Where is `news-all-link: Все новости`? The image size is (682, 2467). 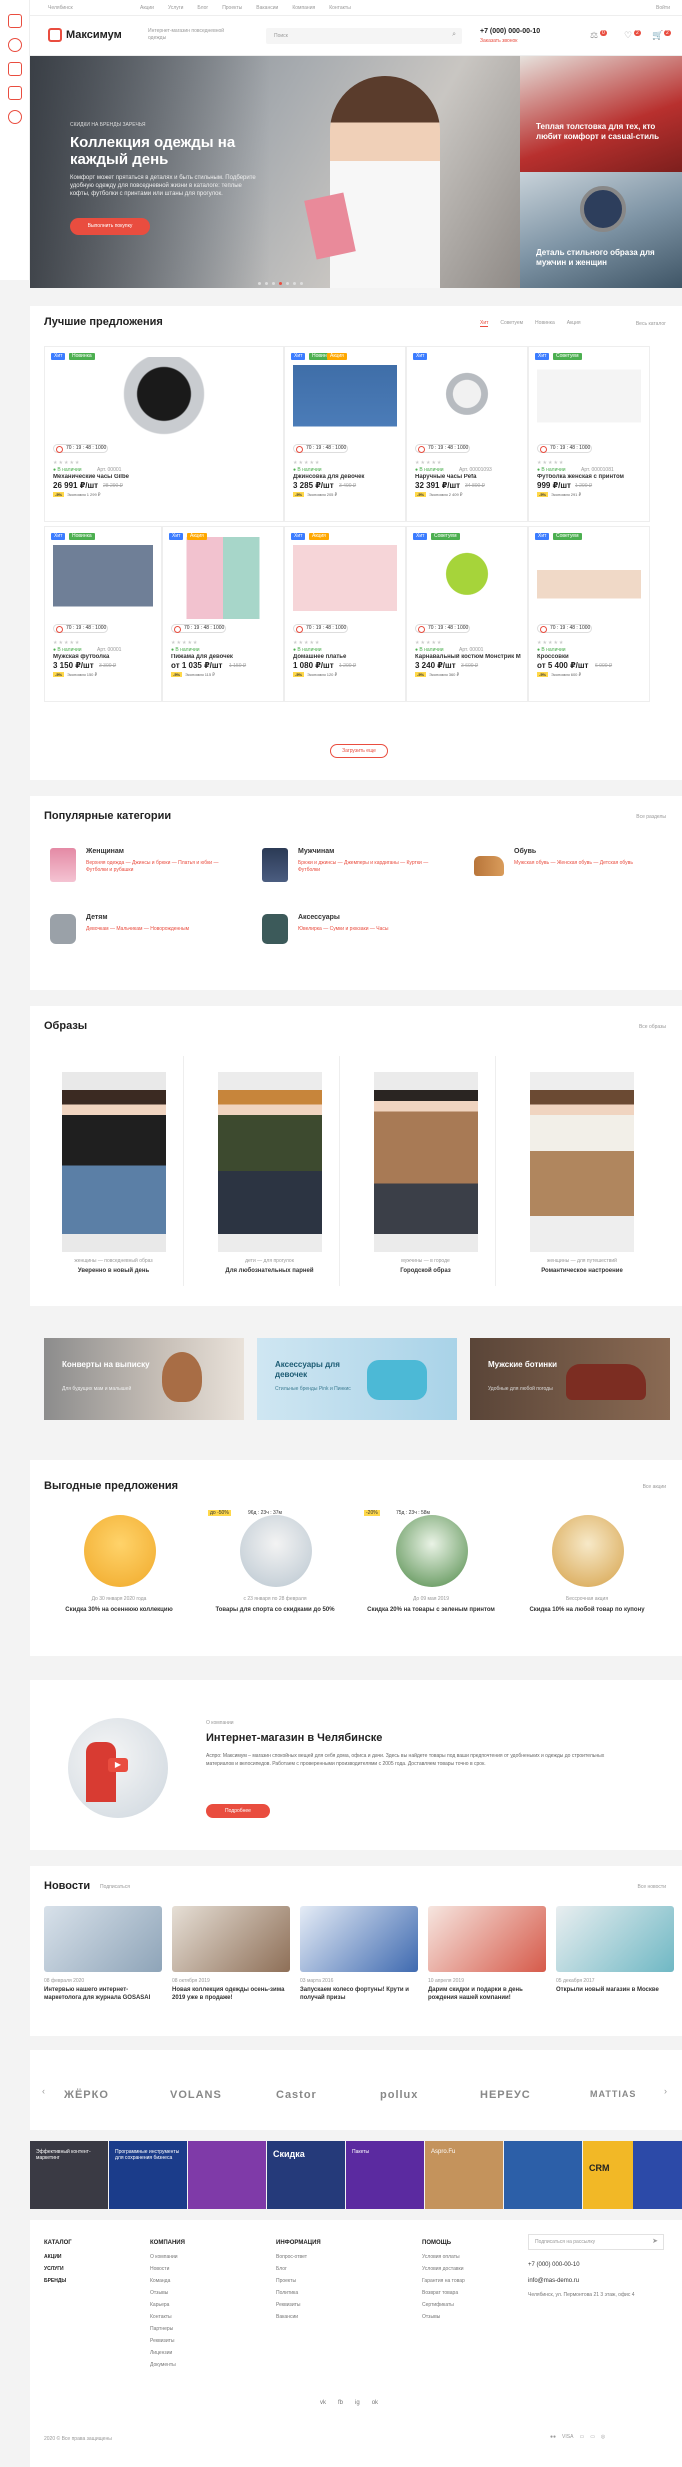 news-all-link: Все новости is located at coordinates (651, 1887).